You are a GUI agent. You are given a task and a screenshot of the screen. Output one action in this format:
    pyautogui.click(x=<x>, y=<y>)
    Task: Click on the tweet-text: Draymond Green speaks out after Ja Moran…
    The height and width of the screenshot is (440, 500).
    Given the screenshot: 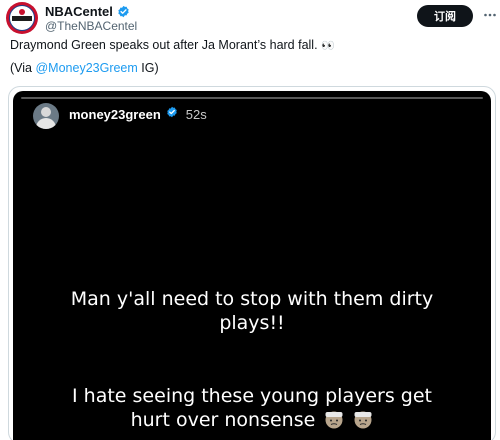 What is the action you would take?
    pyautogui.click(x=172, y=57)
    